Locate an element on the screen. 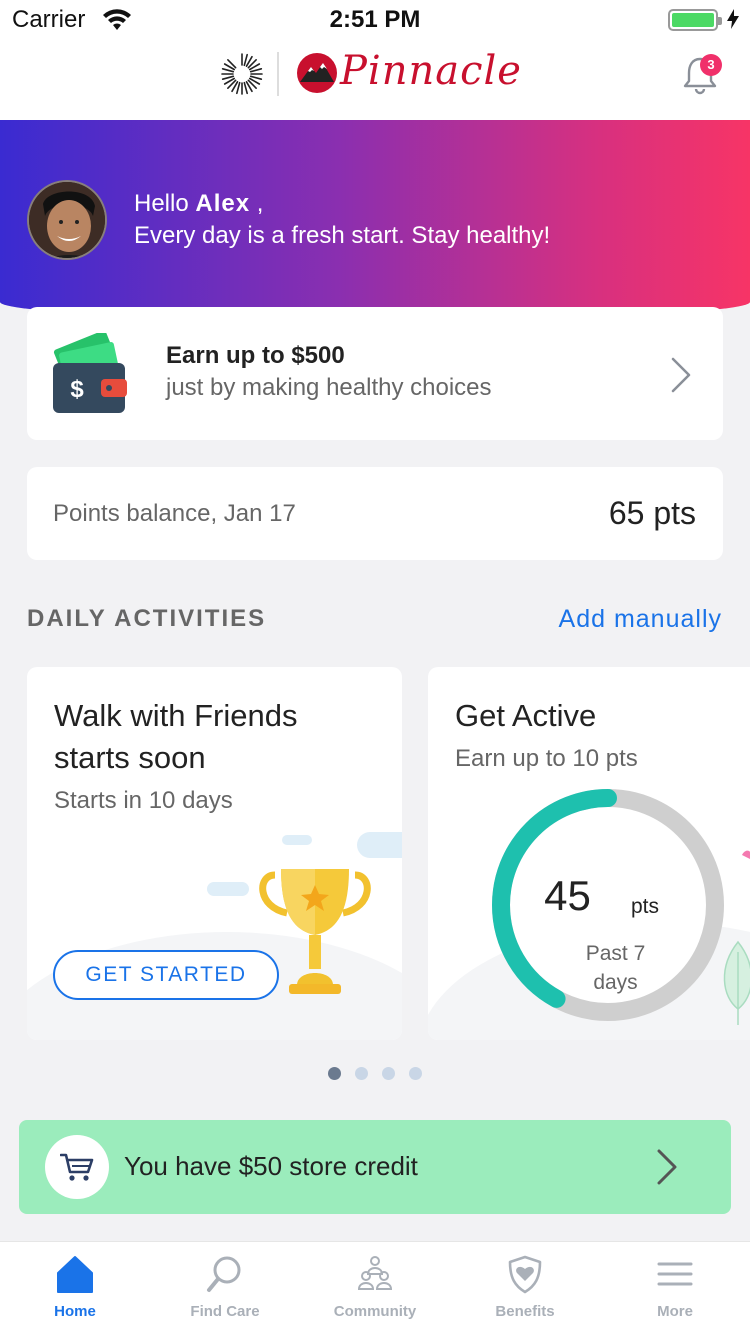 The height and width of the screenshot is (1334, 750). points-label: Points balance, Jan 17 is located at coordinates (174, 513).